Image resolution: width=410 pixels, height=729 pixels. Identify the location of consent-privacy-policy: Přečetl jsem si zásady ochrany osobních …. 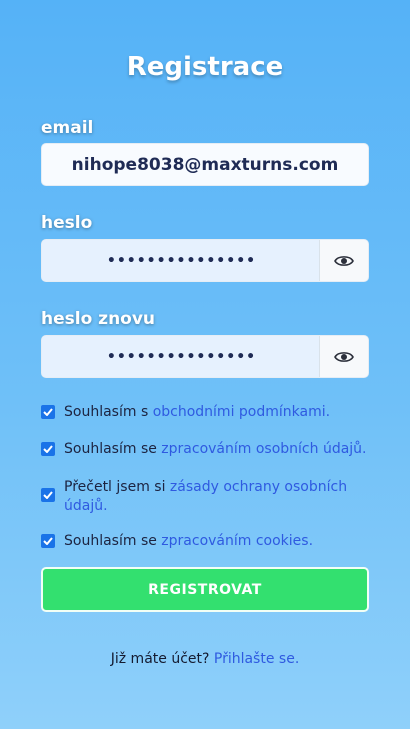
(196, 497).